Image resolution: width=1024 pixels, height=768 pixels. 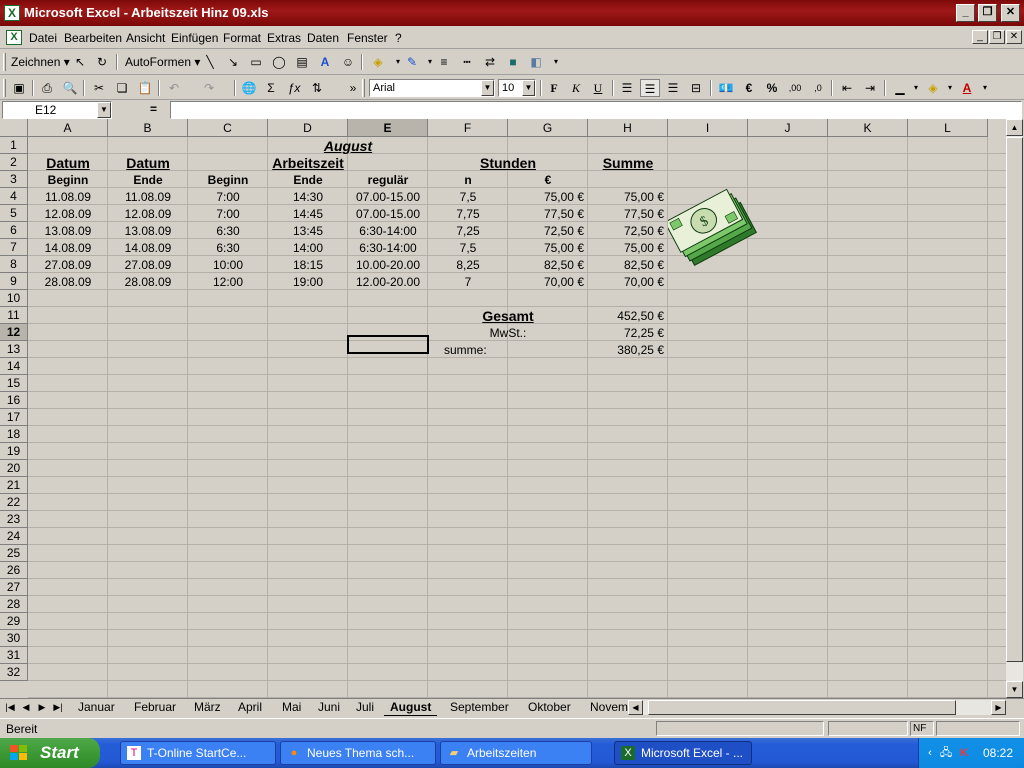 I want to click on cell-datum-beginn: 12.08.09, so click(x=68, y=214).